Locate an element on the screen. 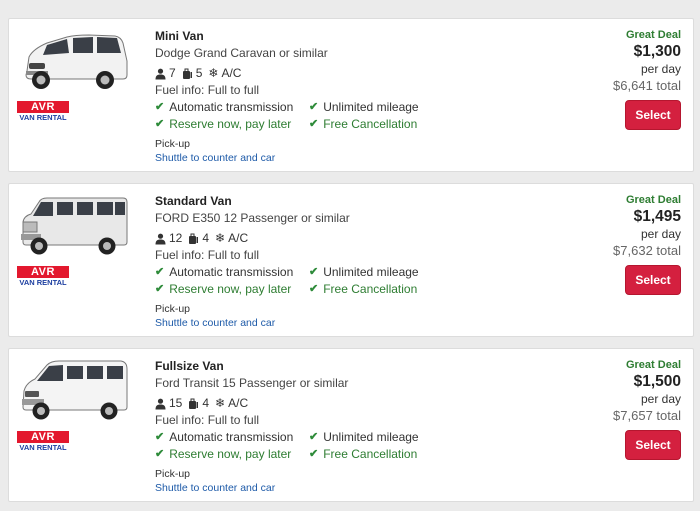 The height and width of the screenshot is (511, 700). price-block: Great Deal $1,495 per day $7,632 total is located at coordinates (621, 226).